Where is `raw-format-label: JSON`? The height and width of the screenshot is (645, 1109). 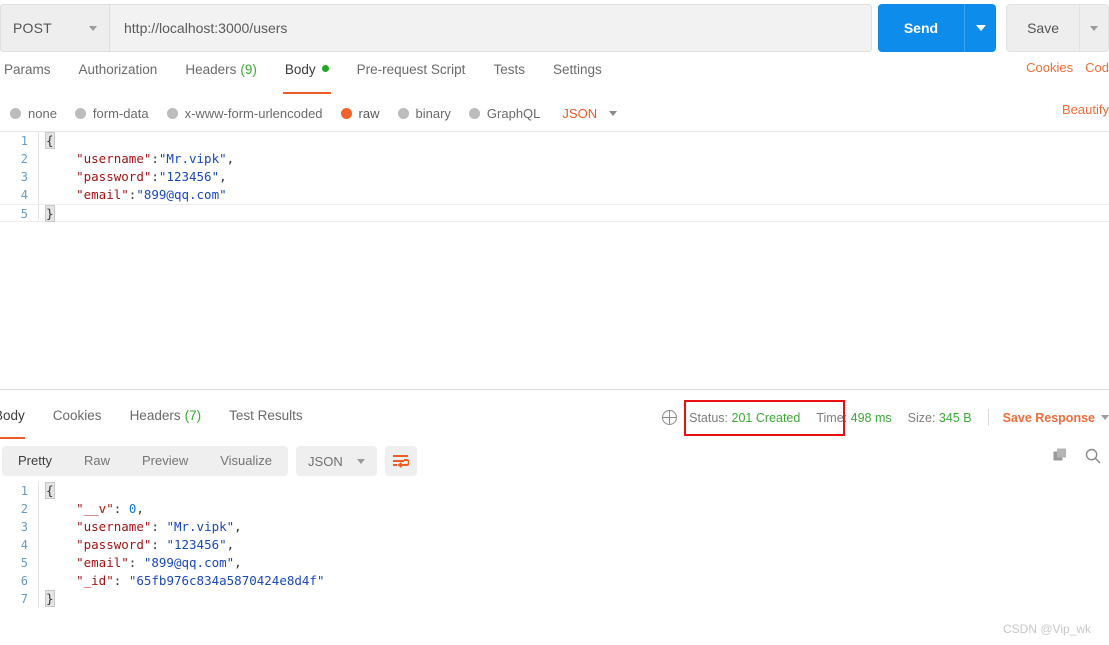
raw-format-label: JSON is located at coordinates (580, 113).